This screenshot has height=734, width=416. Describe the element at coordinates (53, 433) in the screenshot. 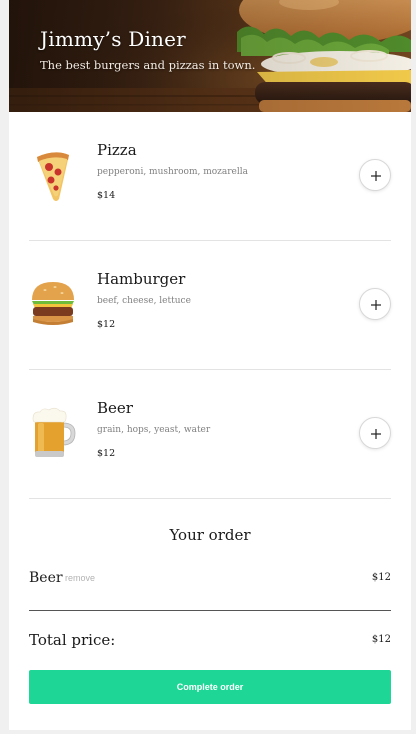

I see `beer-icon` at that location.